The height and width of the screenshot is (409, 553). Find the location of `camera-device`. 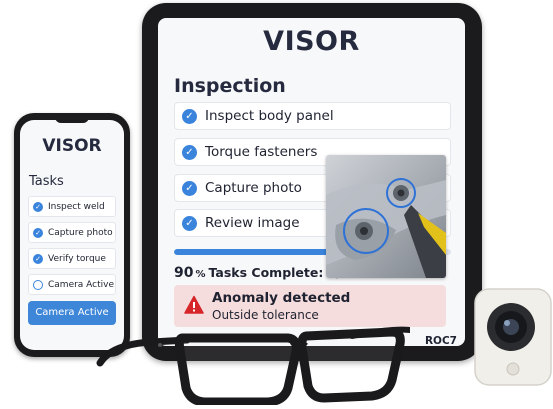

camera-device is located at coordinates (513, 337).